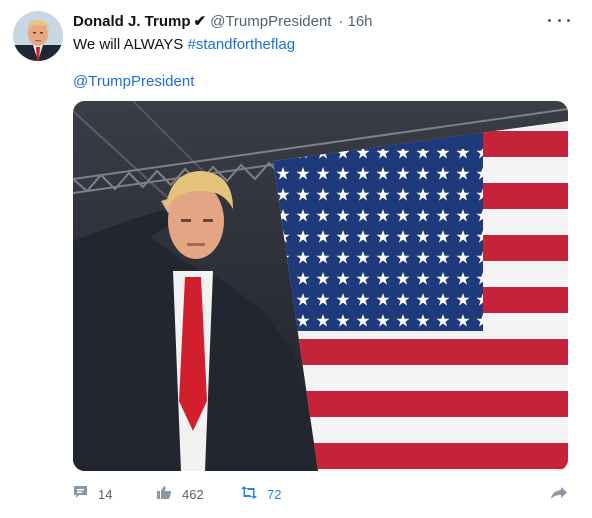  Describe the element at coordinates (132, 21) in the screenshot. I see `display-name: Donald J. Trump` at that location.